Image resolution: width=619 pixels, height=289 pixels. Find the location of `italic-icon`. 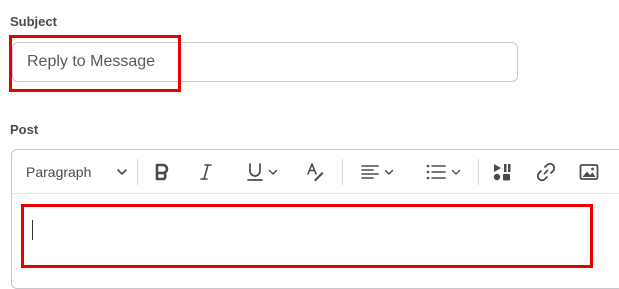

italic-icon is located at coordinates (206, 172).